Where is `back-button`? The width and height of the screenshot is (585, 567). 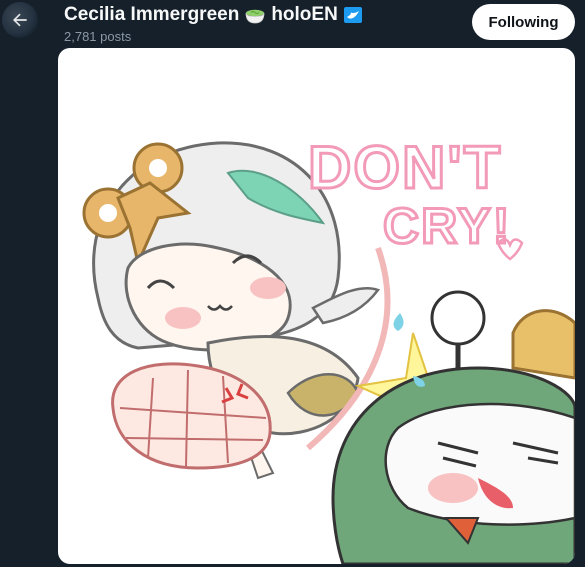 back-button is located at coordinates (20, 20).